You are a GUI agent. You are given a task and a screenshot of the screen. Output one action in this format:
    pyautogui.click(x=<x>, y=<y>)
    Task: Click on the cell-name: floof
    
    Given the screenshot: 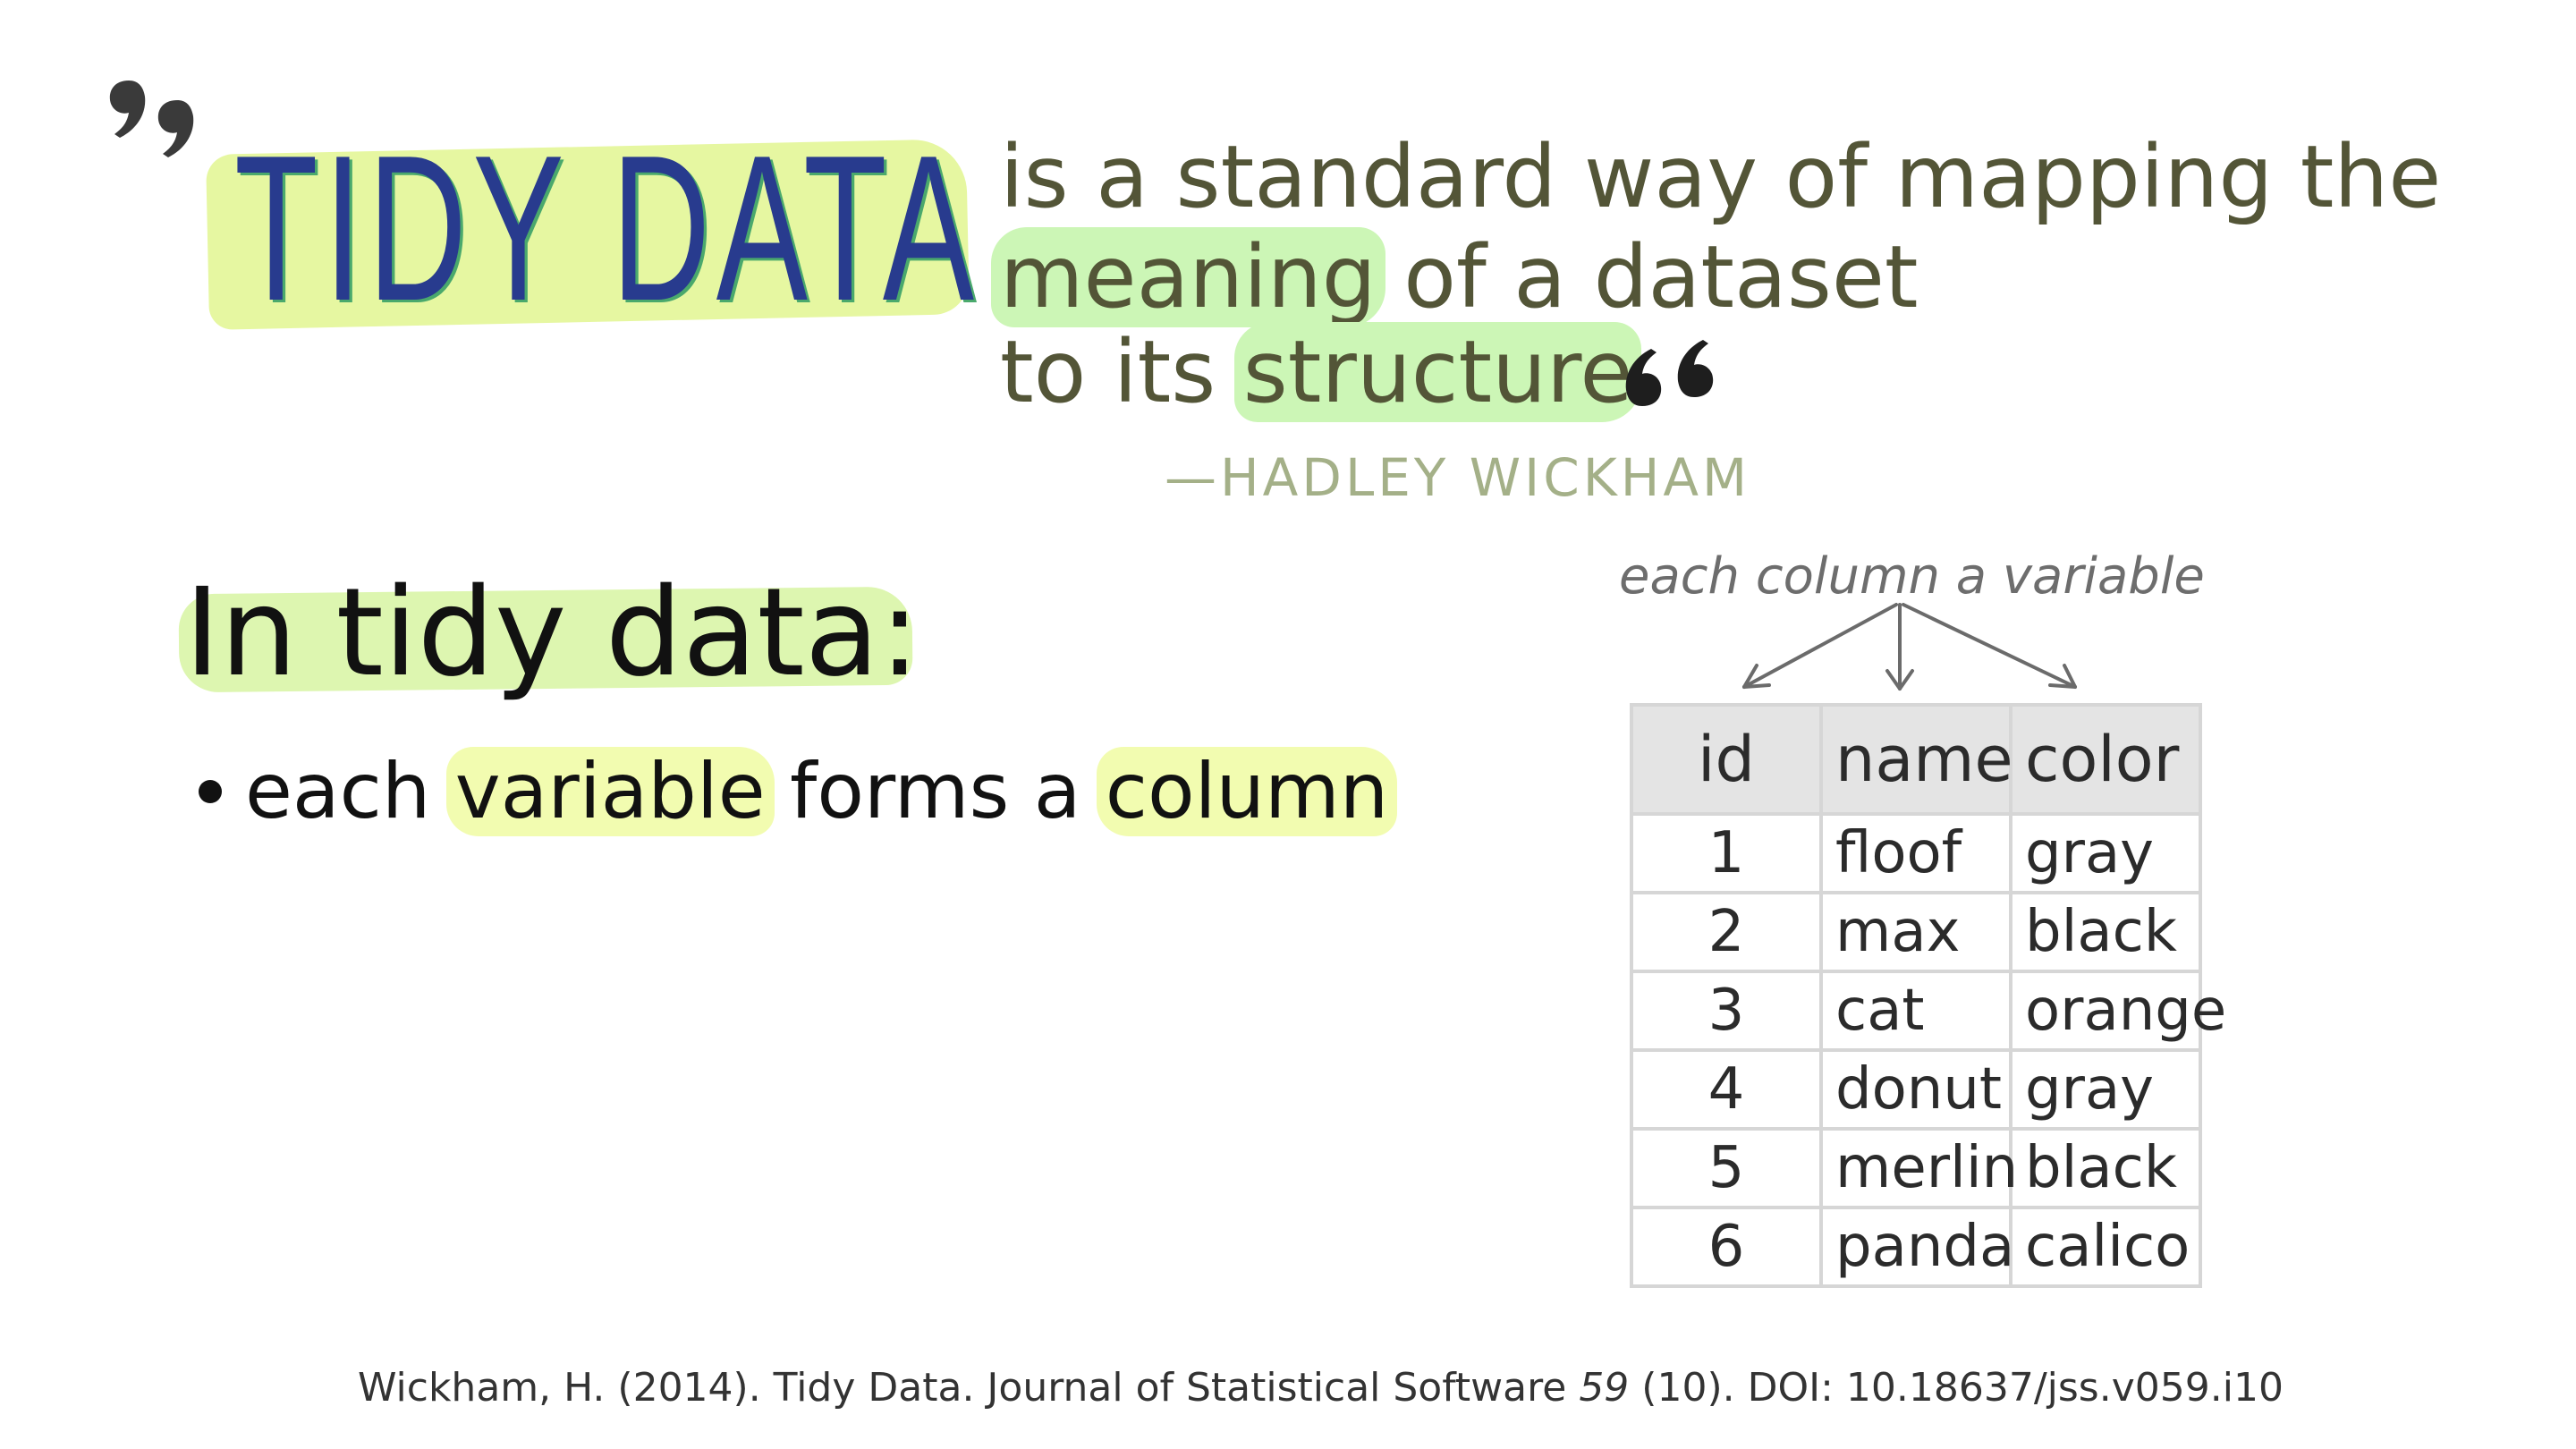 What is the action you would take?
    pyautogui.click(x=1915, y=853)
    